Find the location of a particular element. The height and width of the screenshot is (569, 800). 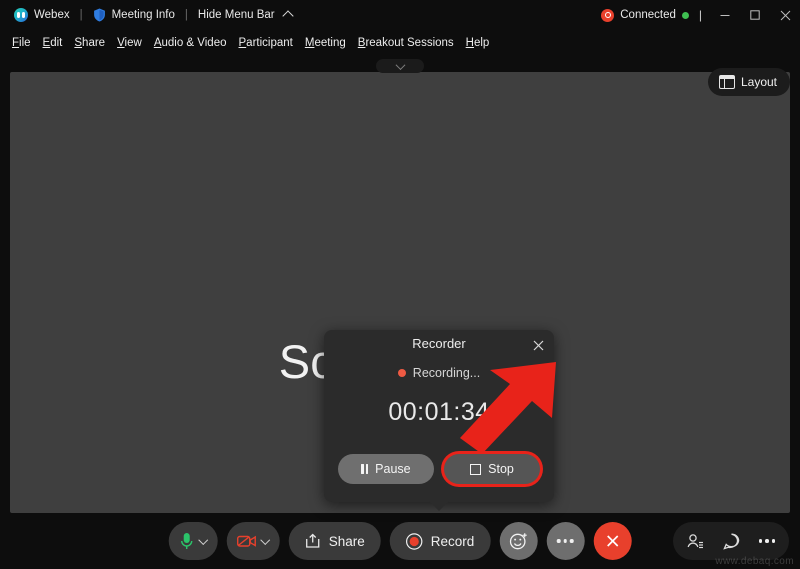

menu-item-meeting: Meeting is located at coordinates (325, 43).